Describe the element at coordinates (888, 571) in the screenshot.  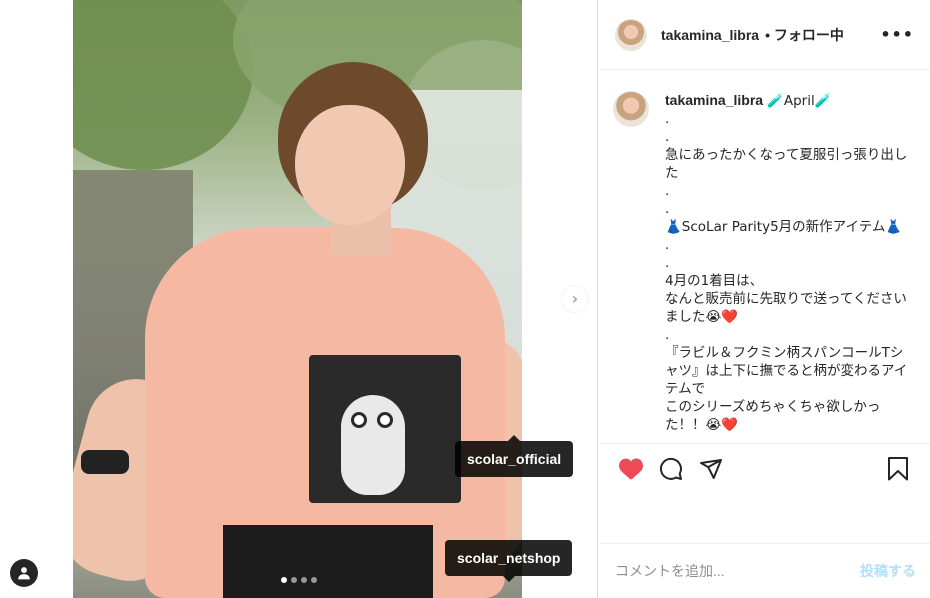
I see `post-comment-button: 投稿する` at that location.